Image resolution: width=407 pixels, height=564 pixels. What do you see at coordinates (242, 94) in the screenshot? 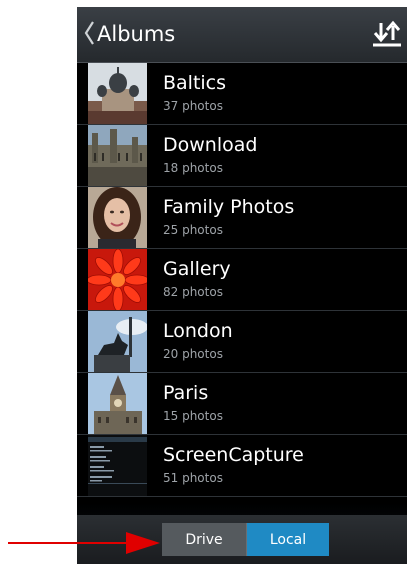
I see `album-item-baltics: Baltics 37 photos` at bounding box center [242, 94].